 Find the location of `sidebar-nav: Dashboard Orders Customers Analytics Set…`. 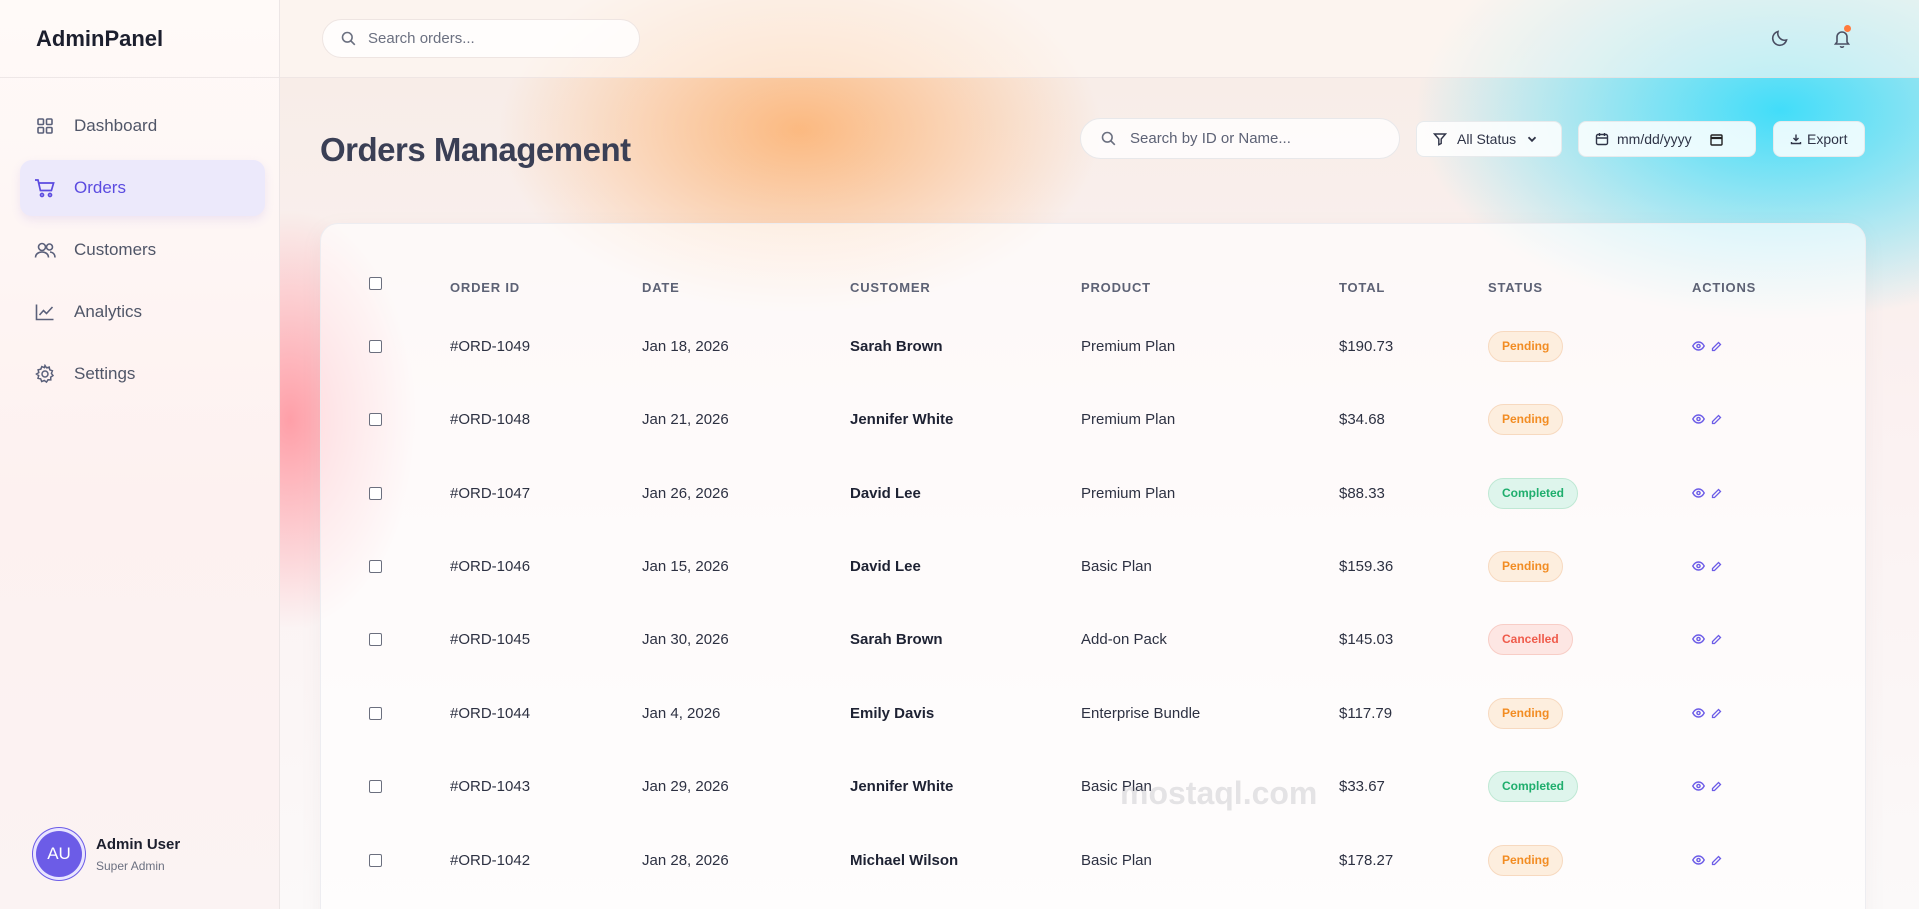

sidebar-nav: Dashboard Orders Customers Analytics Set… is located at coordinates (139, 240).